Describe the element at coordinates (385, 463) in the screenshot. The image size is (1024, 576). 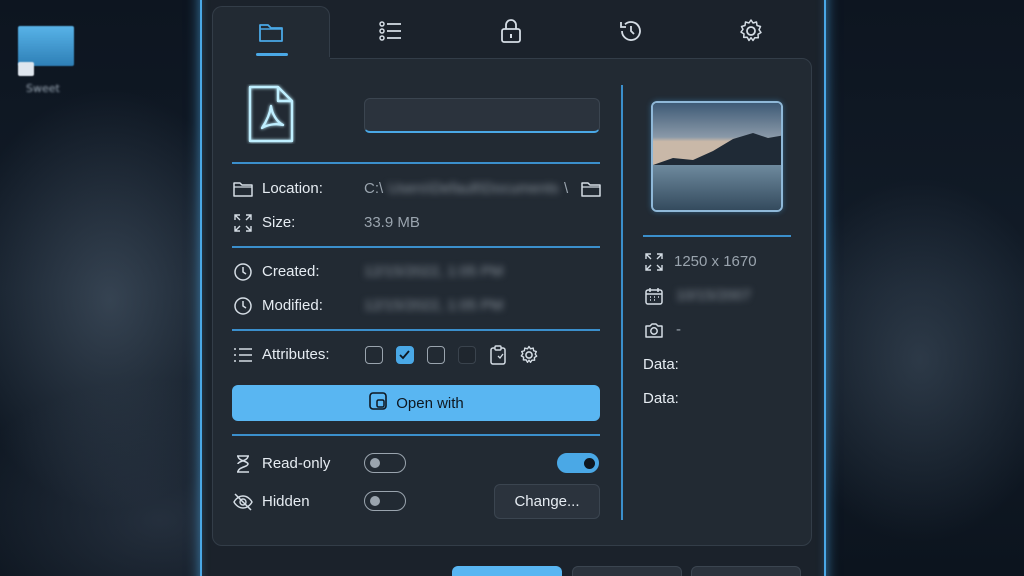
I see `readonly-toggle` at that location.